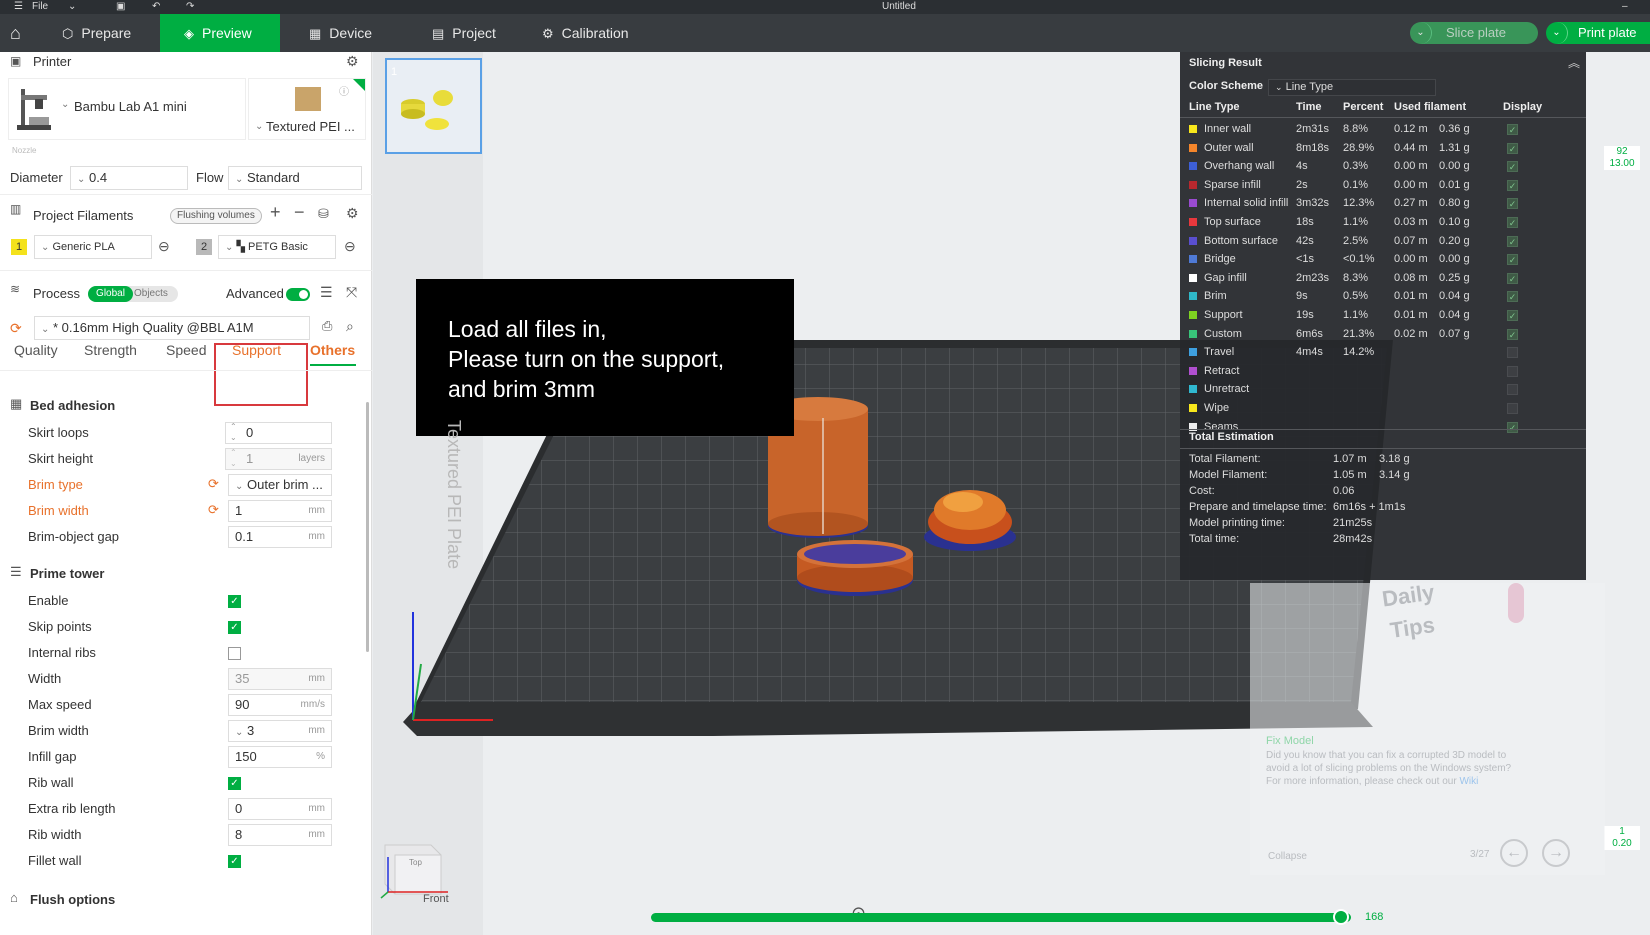  I want to click on undo-icon: ↶, so click(156, 6).